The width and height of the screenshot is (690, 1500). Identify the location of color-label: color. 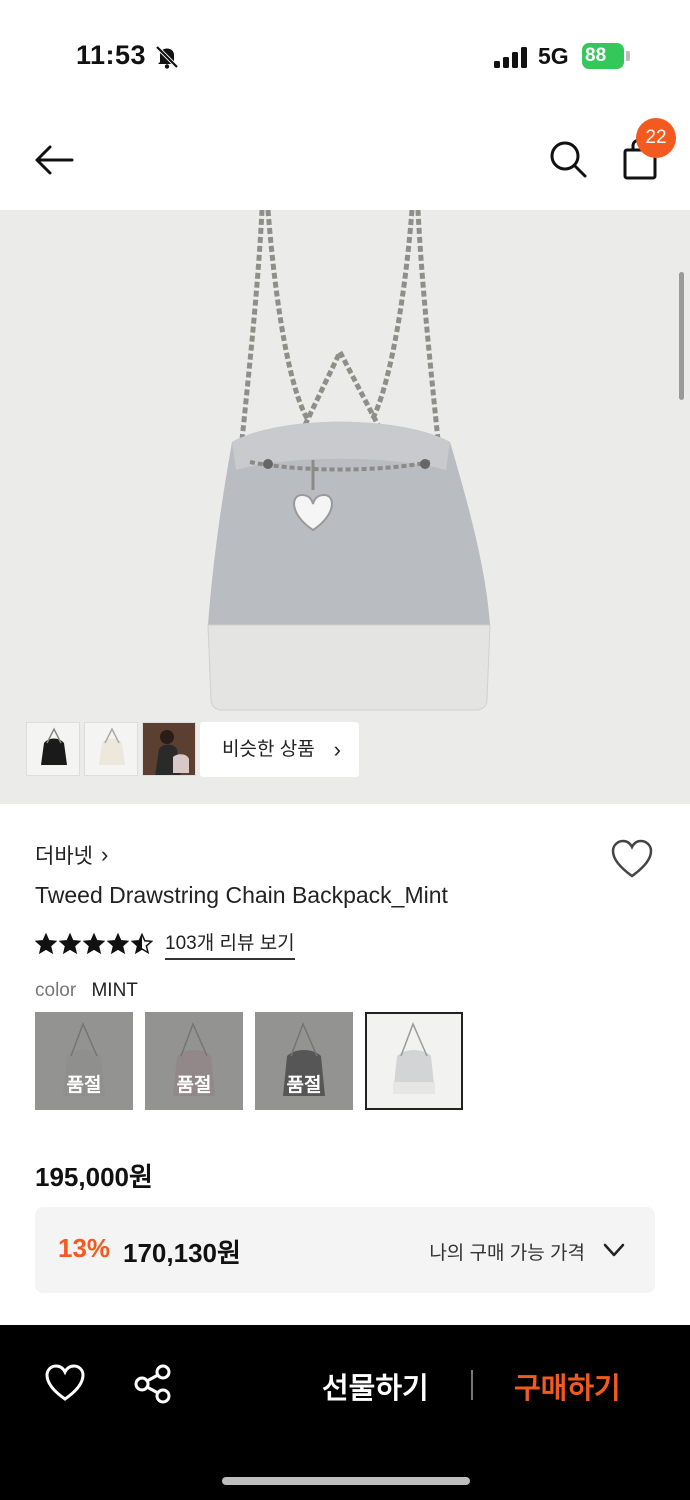
(56, 990).